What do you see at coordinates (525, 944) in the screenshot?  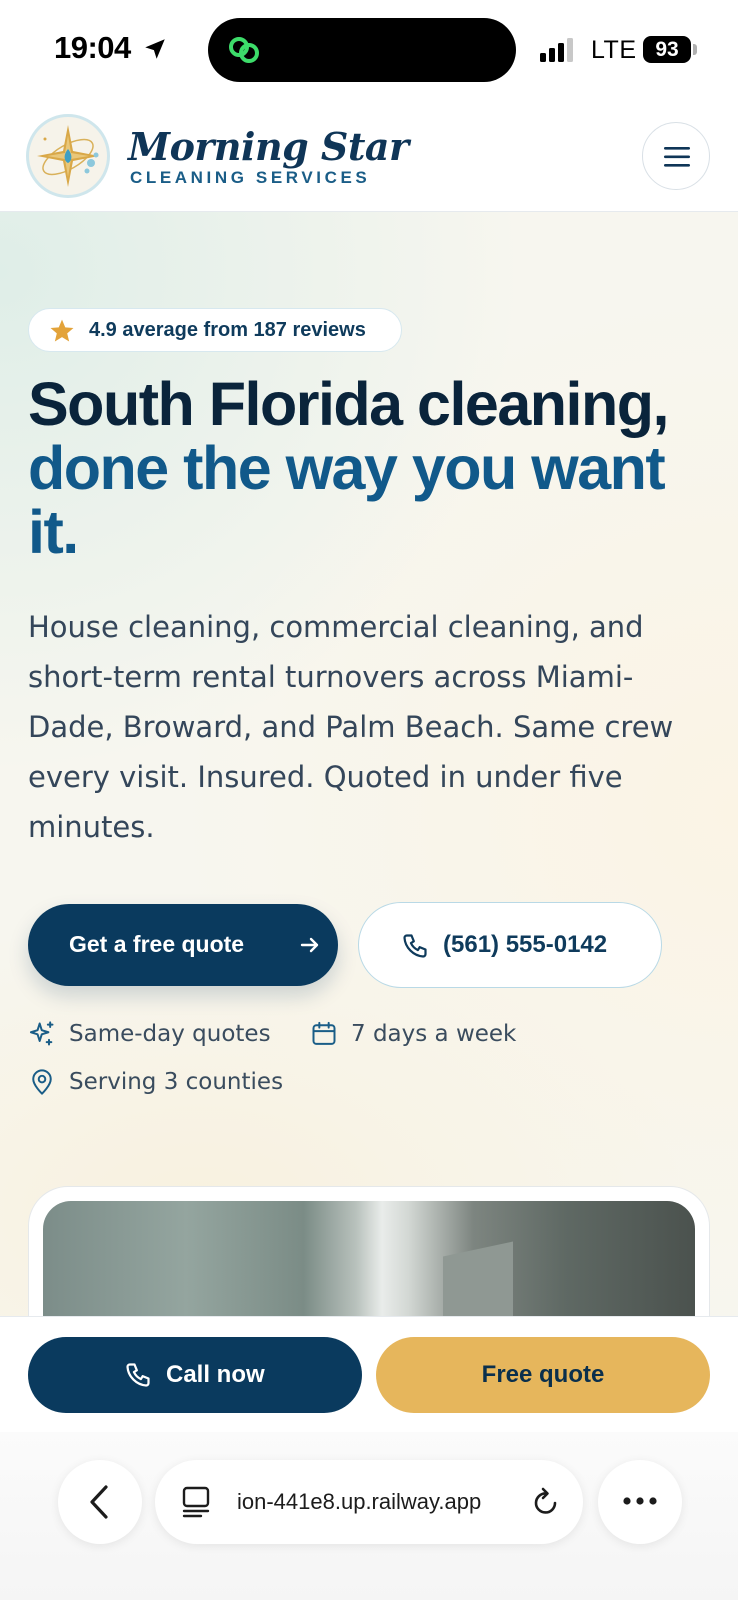 I see `phone-number: (561) 555-0142` at bounding box center [525, 944].